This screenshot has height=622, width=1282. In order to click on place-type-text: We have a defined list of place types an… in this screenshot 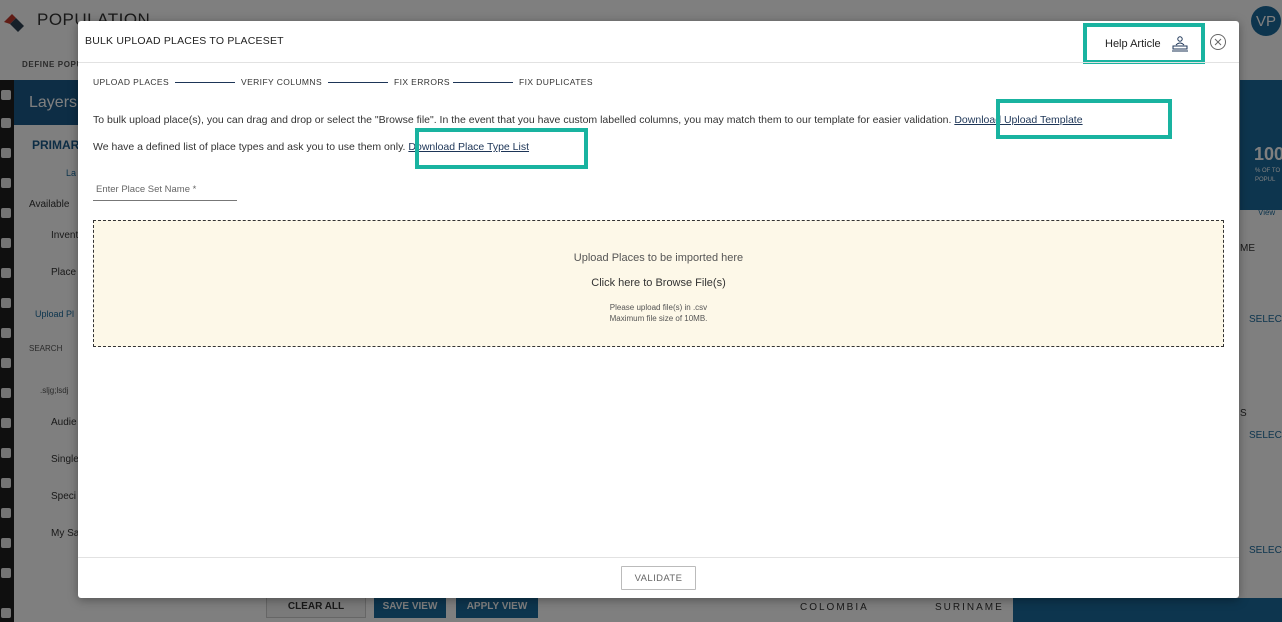, I will do `click(249, 147)`.